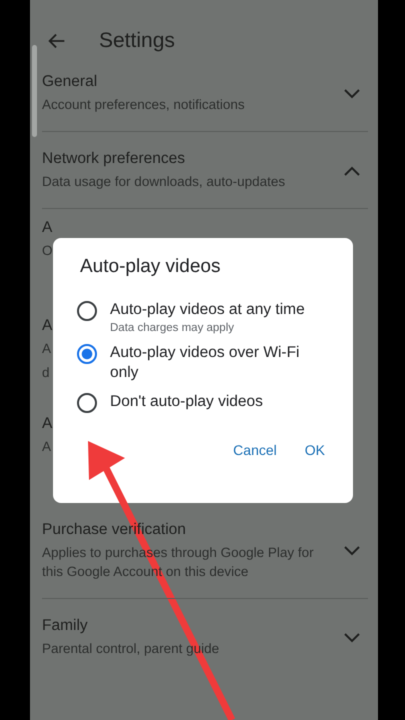 Image resolution: width=405 pixels, height=720 pixels. What do you see at coordinates (186, 402) in the screenshot?
I see `option-label: Don't auto-play videos` at bounding box center [186, 402].